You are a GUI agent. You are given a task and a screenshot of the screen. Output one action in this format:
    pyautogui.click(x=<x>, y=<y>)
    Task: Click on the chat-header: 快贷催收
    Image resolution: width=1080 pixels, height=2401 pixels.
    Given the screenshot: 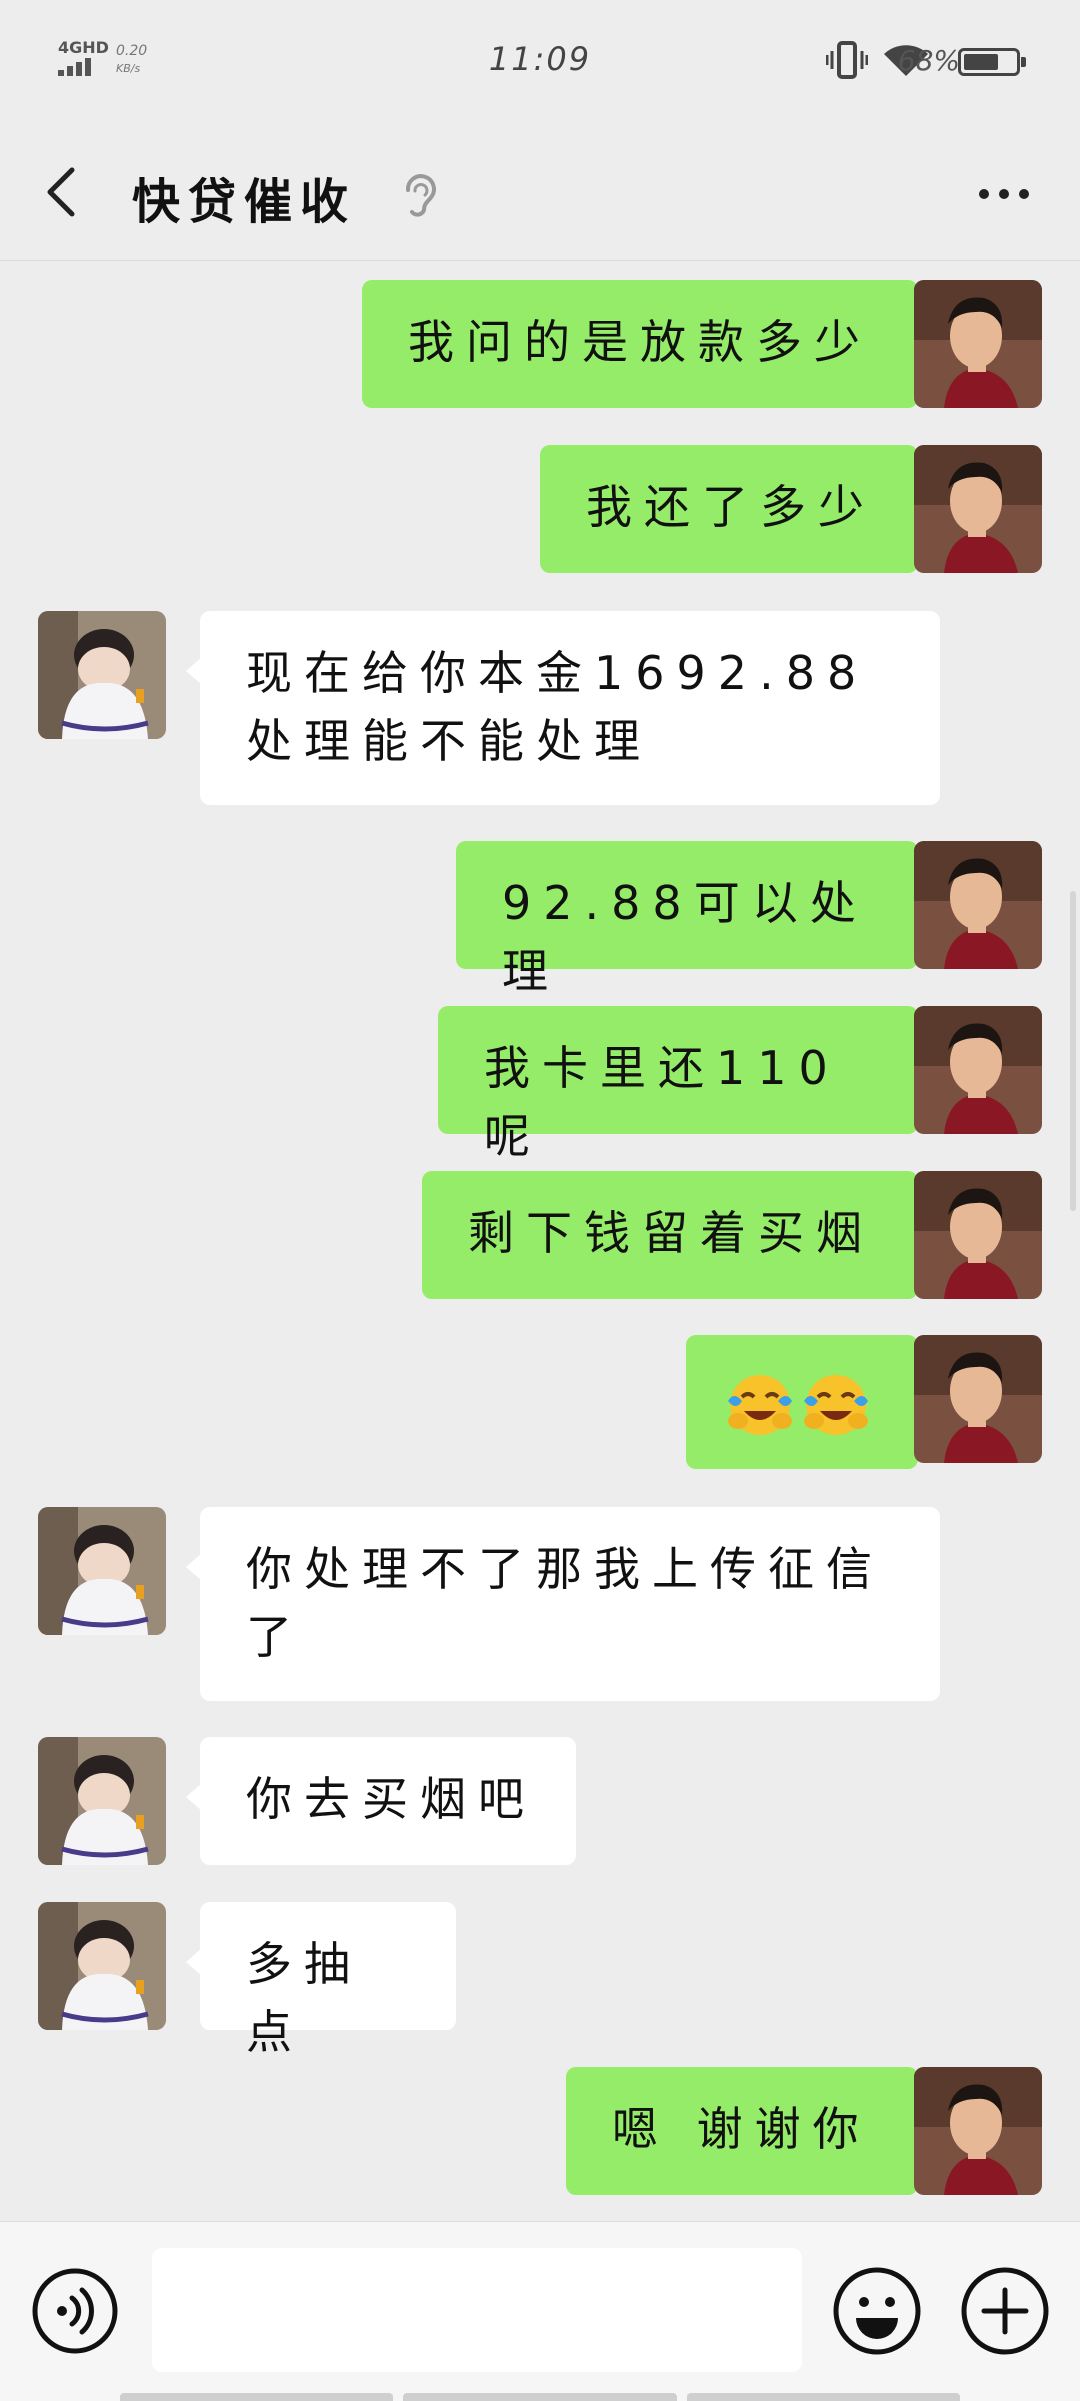 What is the action you would take?
    pyautogui.click(x=540, y=192)
    